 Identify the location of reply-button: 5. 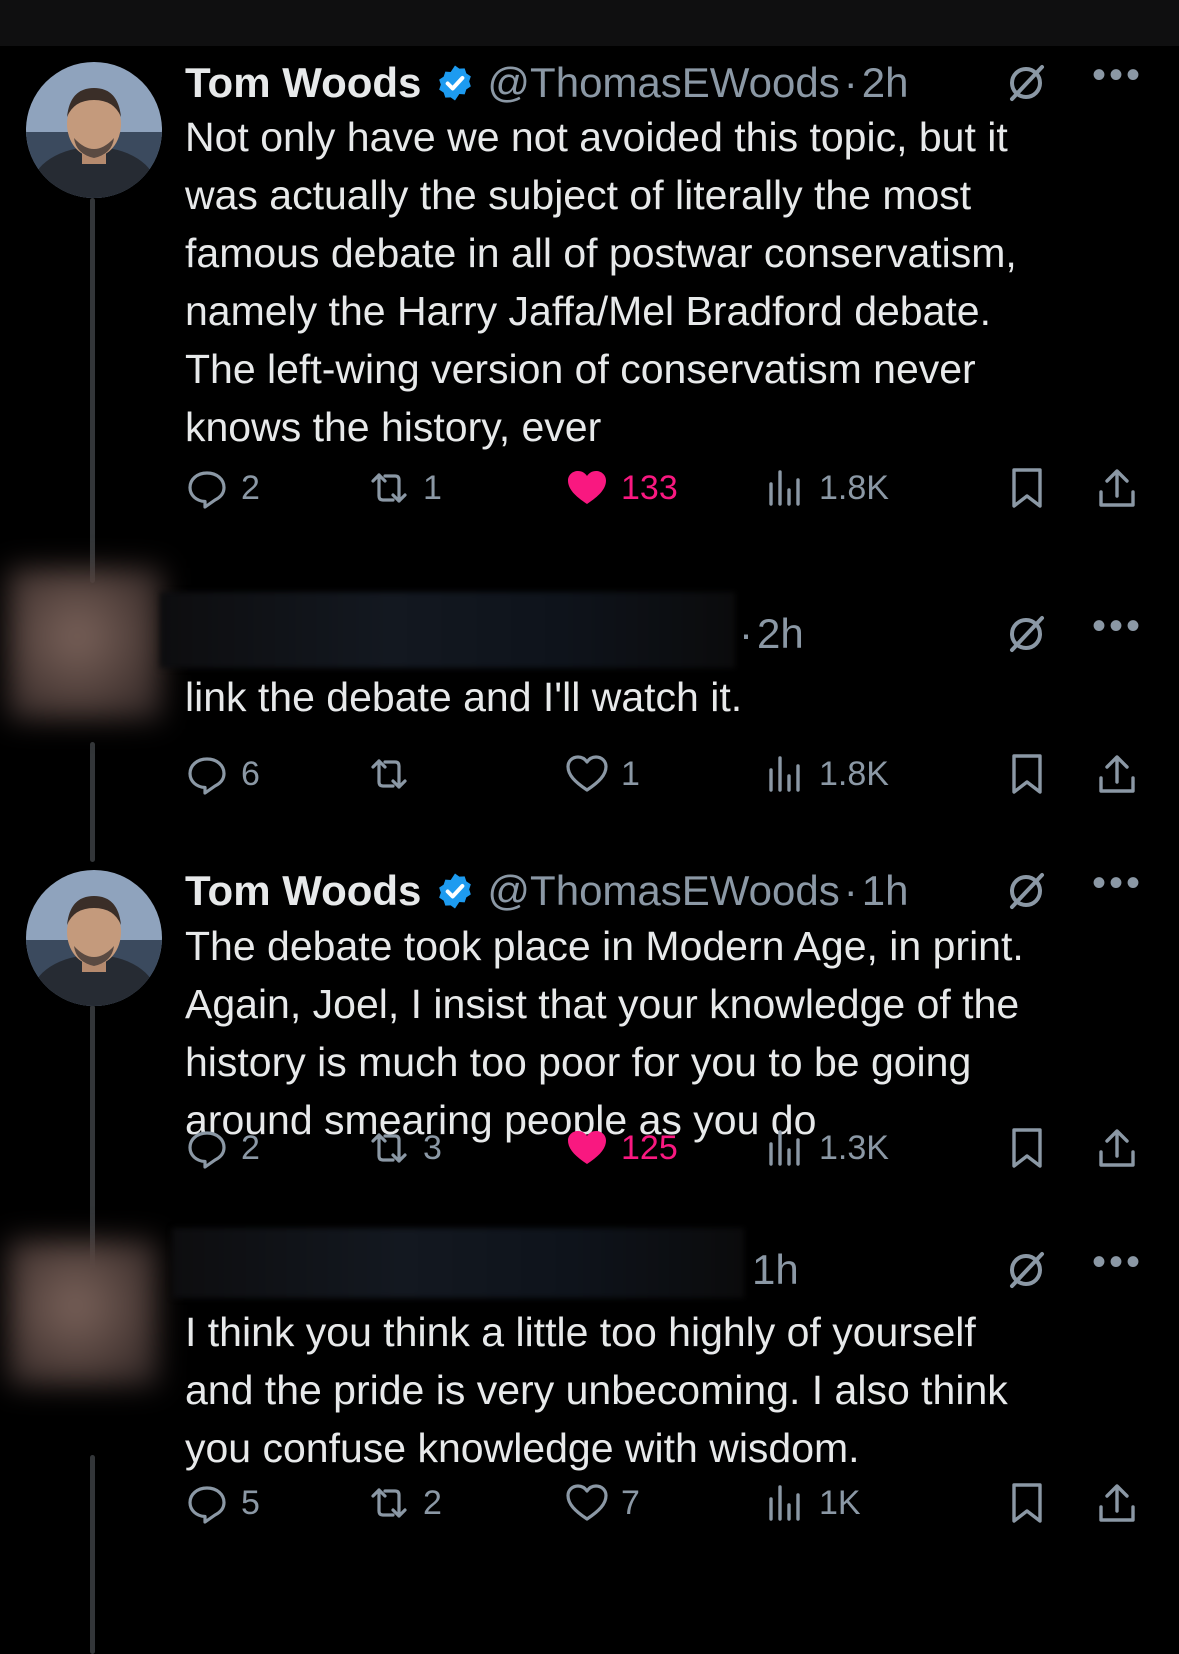
(222, 1503).